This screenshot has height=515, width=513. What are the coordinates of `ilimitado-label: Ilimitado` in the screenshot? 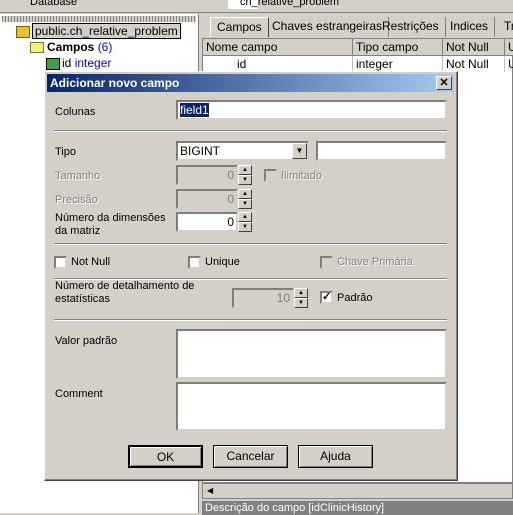 It's located at (301, 176).